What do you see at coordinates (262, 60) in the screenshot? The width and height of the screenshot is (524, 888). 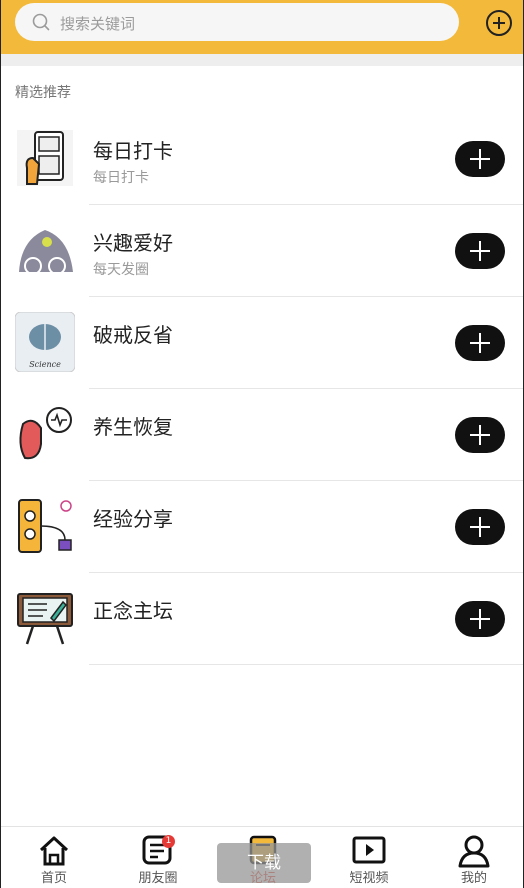 I see `header-spacer` at bounding box center [262, 60].